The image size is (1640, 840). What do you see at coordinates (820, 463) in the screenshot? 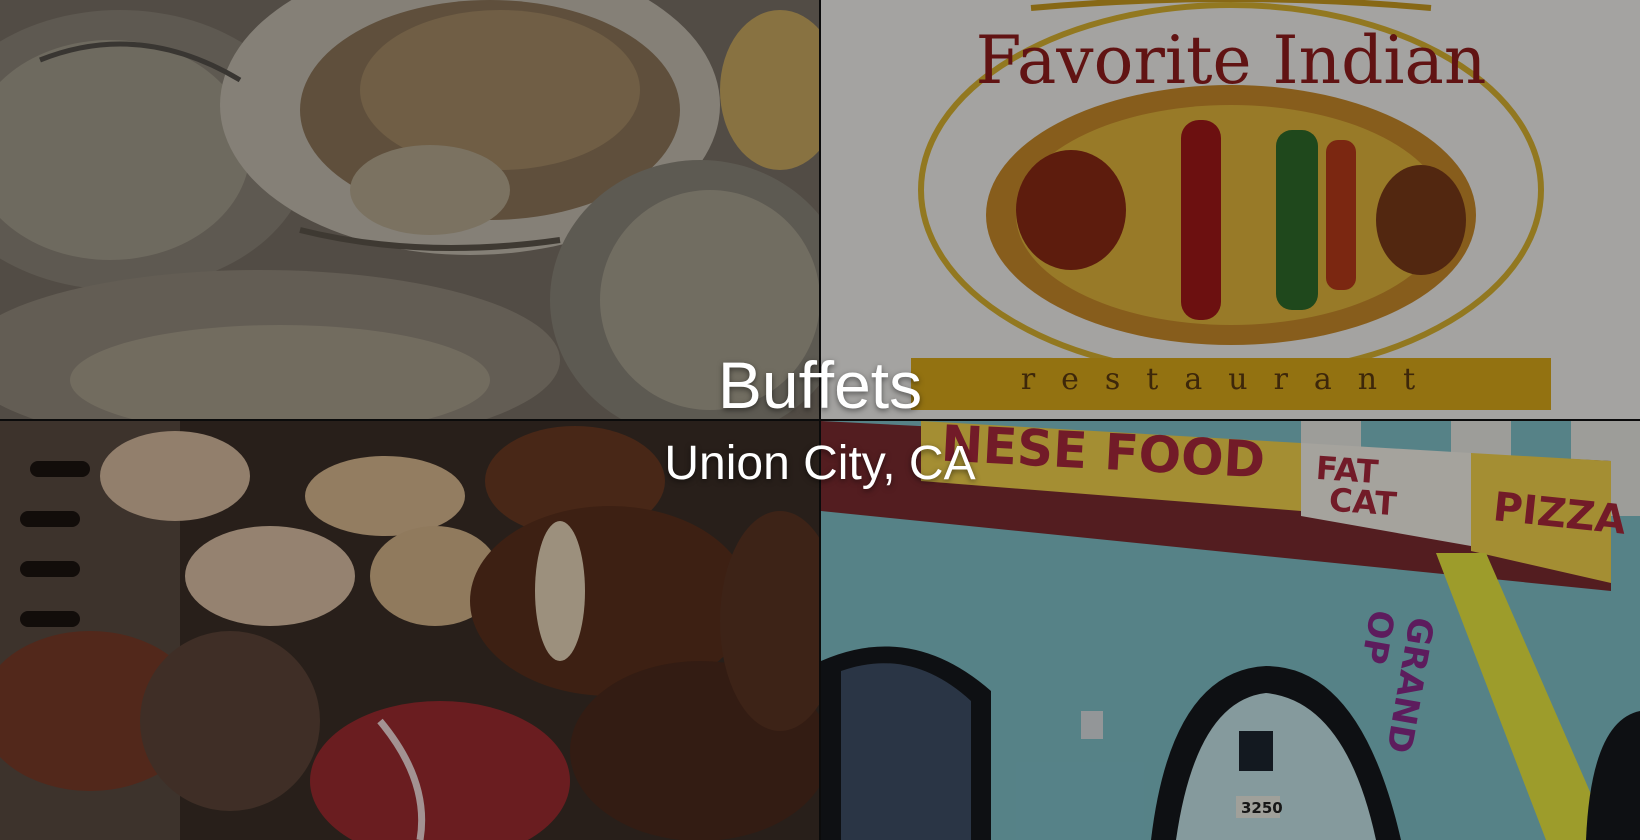
I see `location-subtitle: Union City, CA` at bounding box center [820, 463].